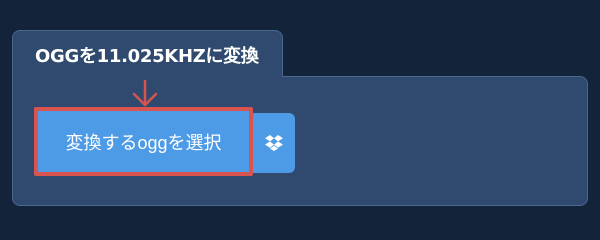  I want to click on dropbox-icon, so click(274, 143).